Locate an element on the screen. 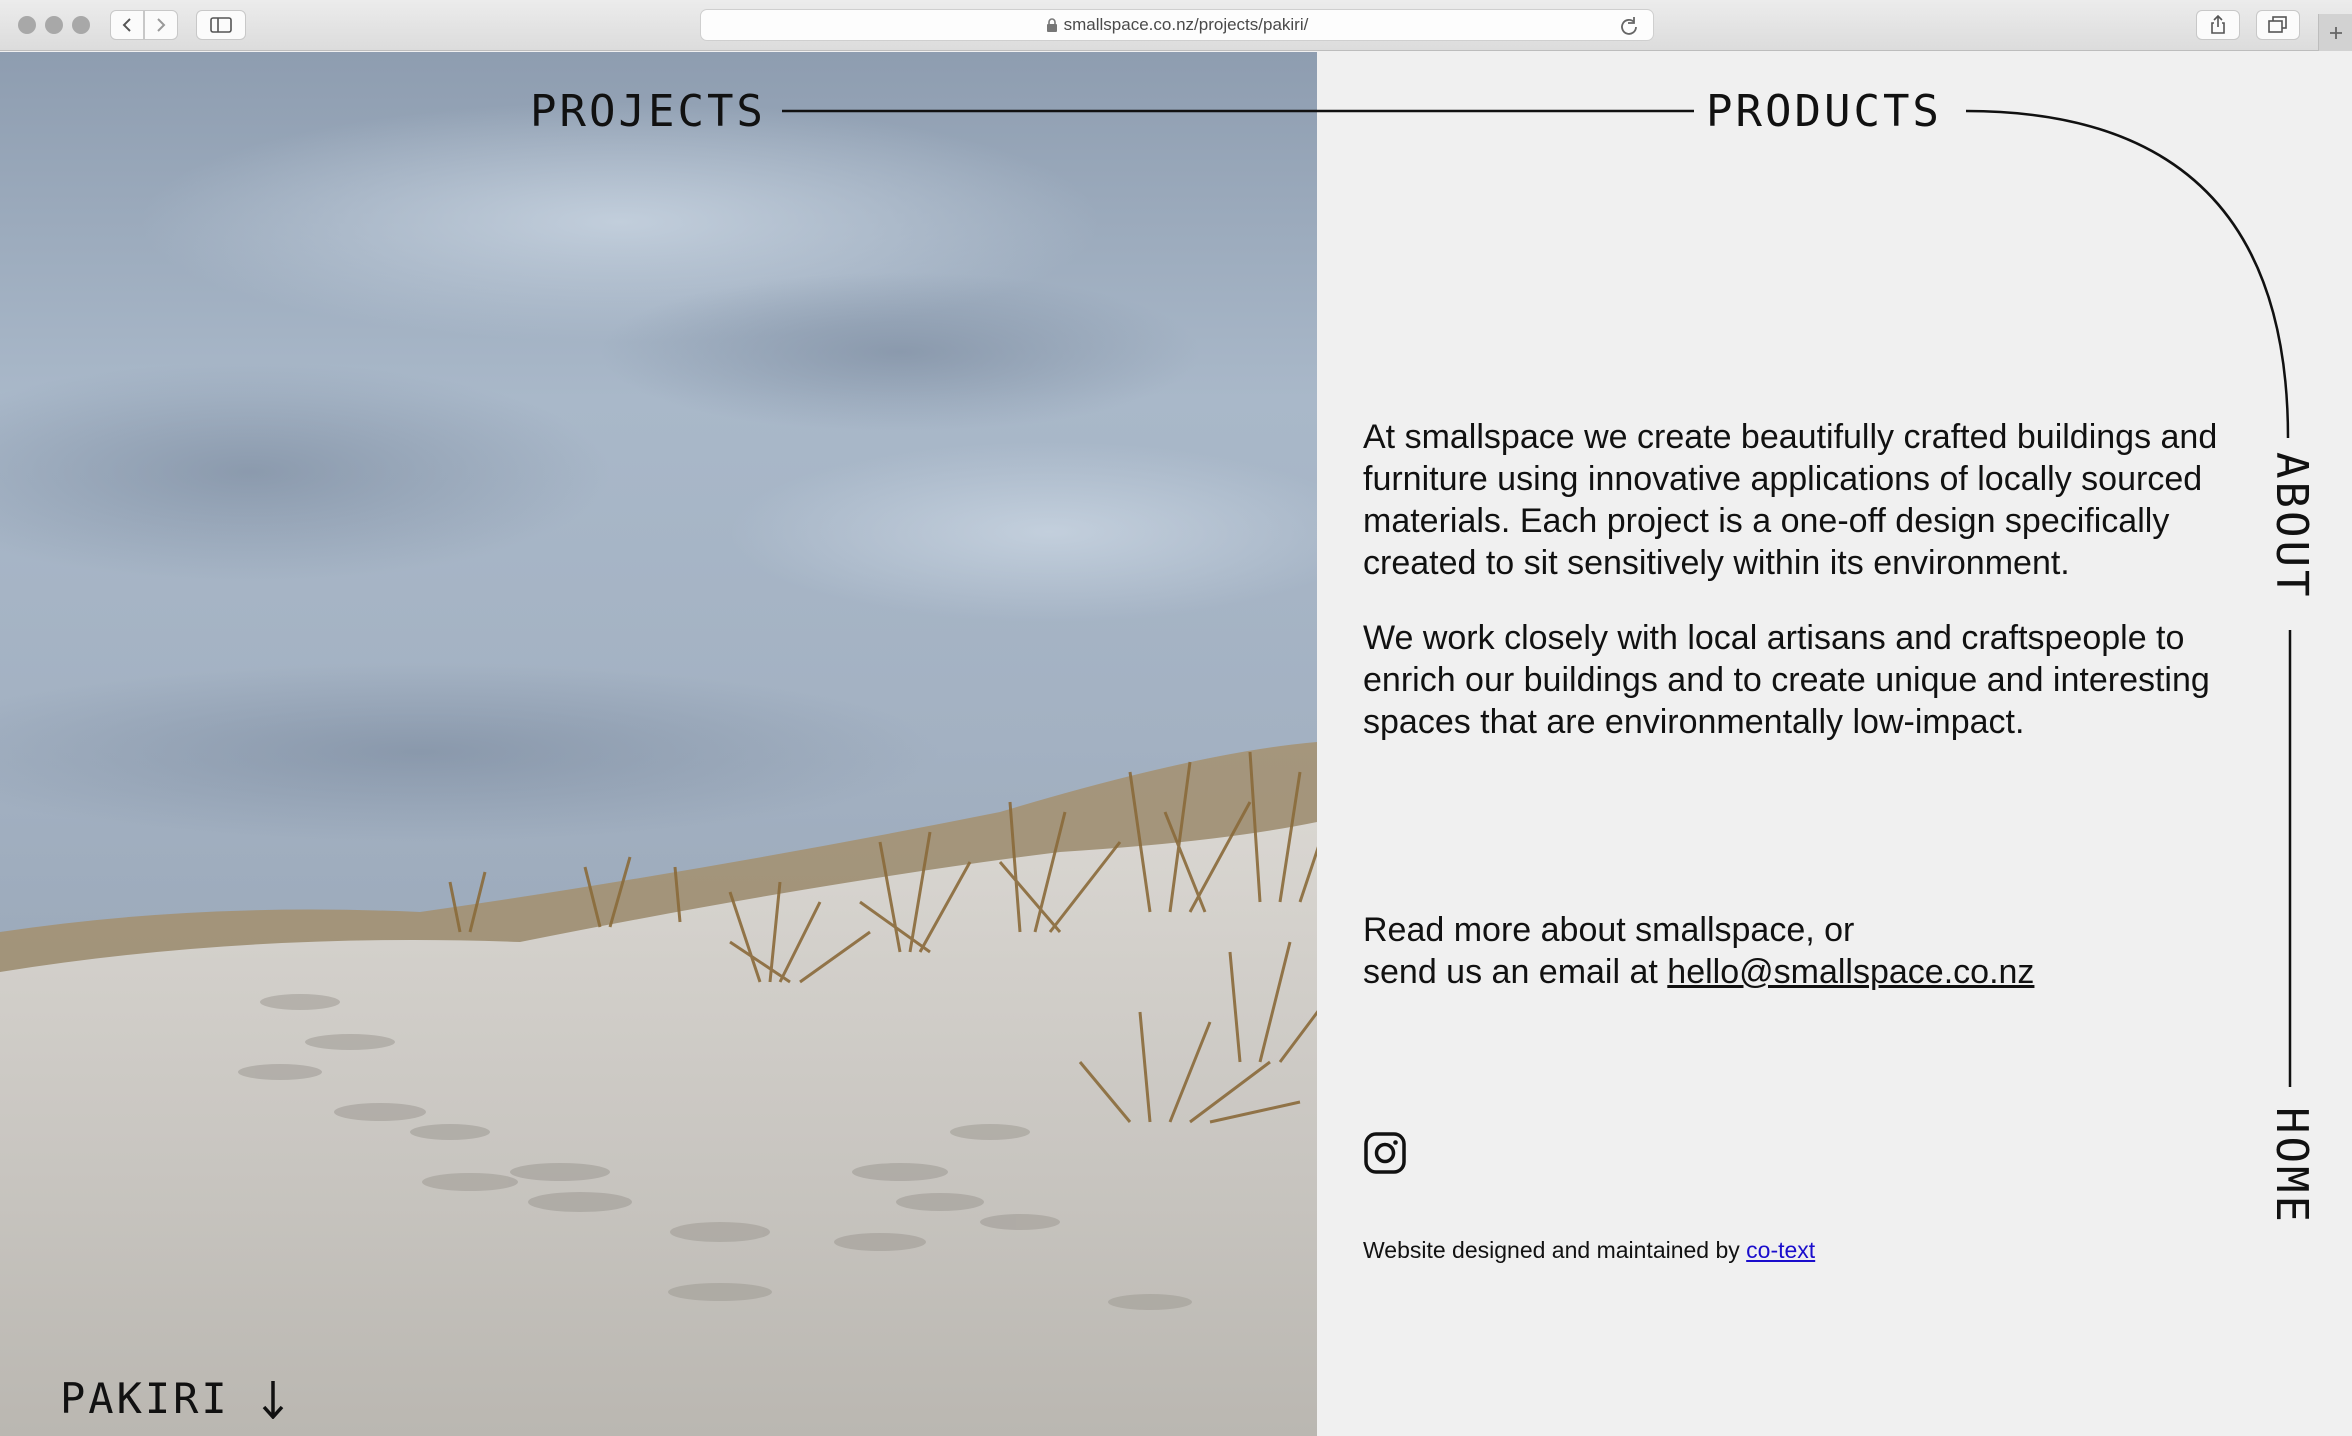  share-icon is located at coordinates (2218, 24).